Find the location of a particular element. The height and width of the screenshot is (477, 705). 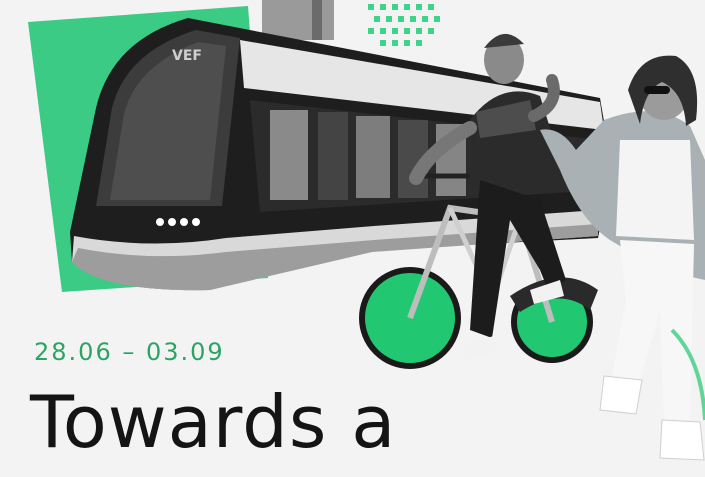

dot-pattern is located at coordinates (404, 25).